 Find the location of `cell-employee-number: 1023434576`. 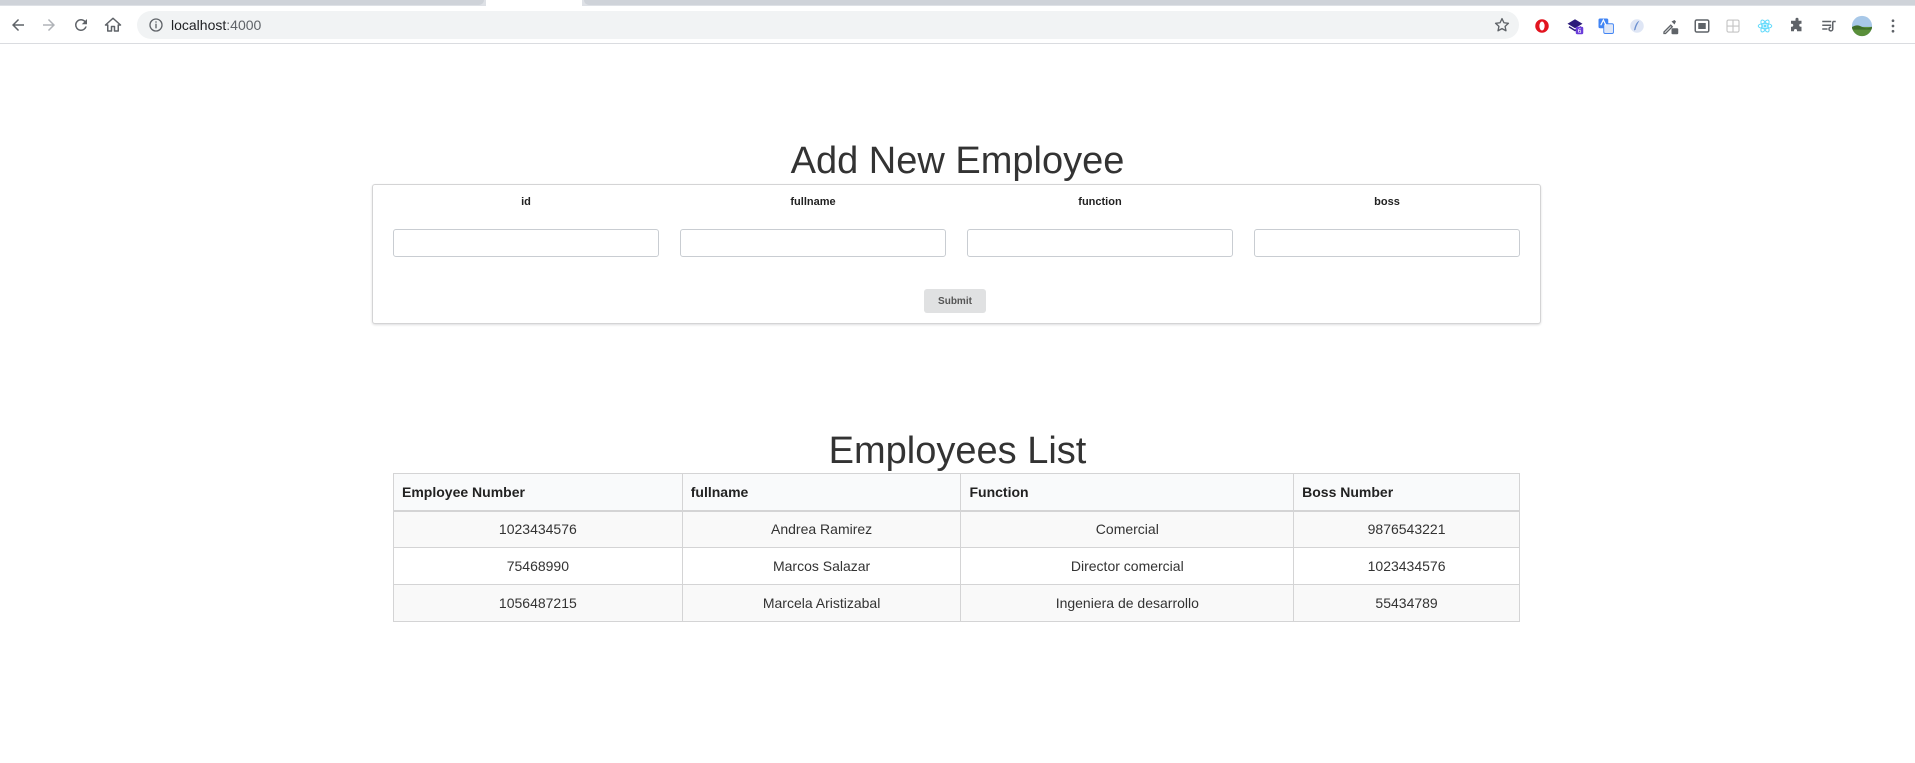

cell-employee-number: 1023434576 is located at coordinates (538, 529).